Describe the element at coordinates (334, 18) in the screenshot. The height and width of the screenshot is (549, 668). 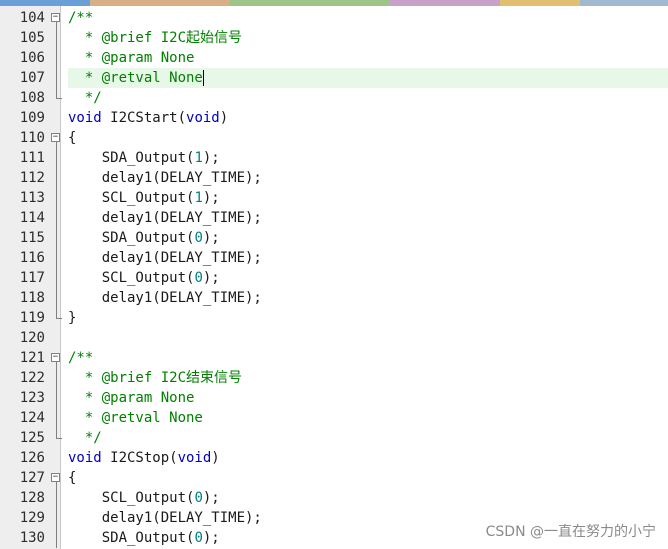
I see `code-line: 104−/**` at that location.